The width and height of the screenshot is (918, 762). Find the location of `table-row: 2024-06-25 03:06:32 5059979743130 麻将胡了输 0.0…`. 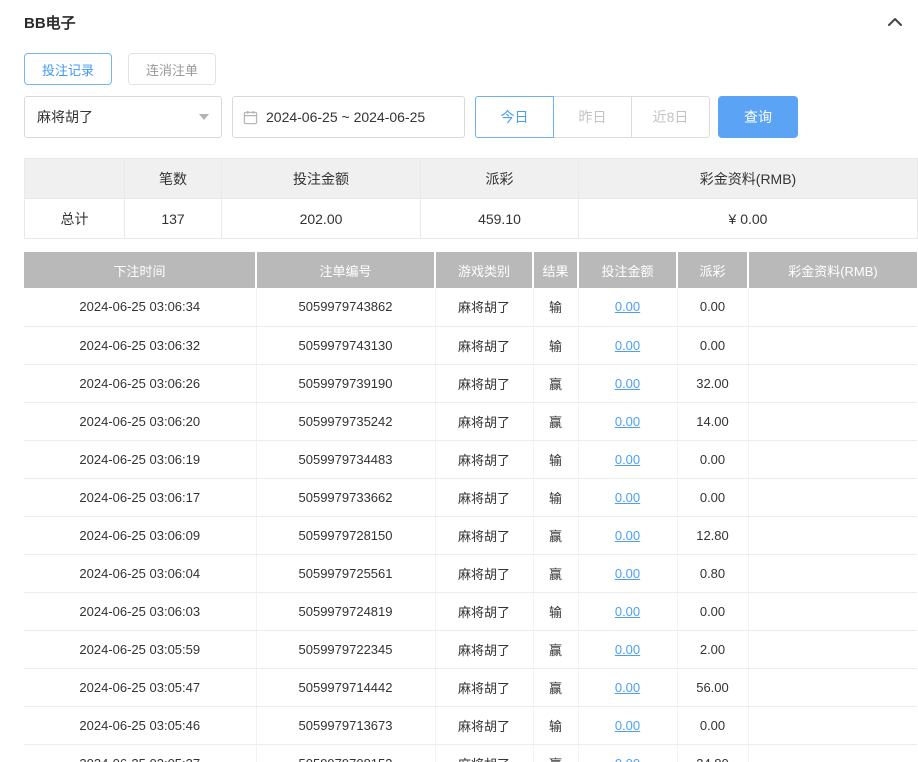

table-row: 2024-06-25 03:06:32 5059979743130 麻将胡了输 0.0… is located at coordinates (470, 345).